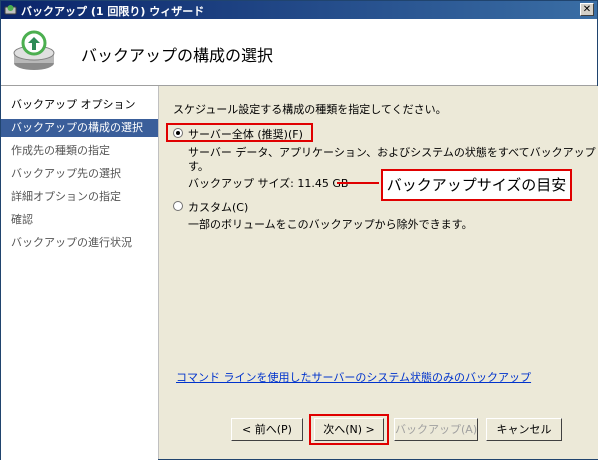 Image resolution: width=598 pixels, height=461 pixels. What do you see at coordinates (218, 207) in the screenshot?
I see `option-custom-label: カスタム(C)` at bounding box center [218, 207].